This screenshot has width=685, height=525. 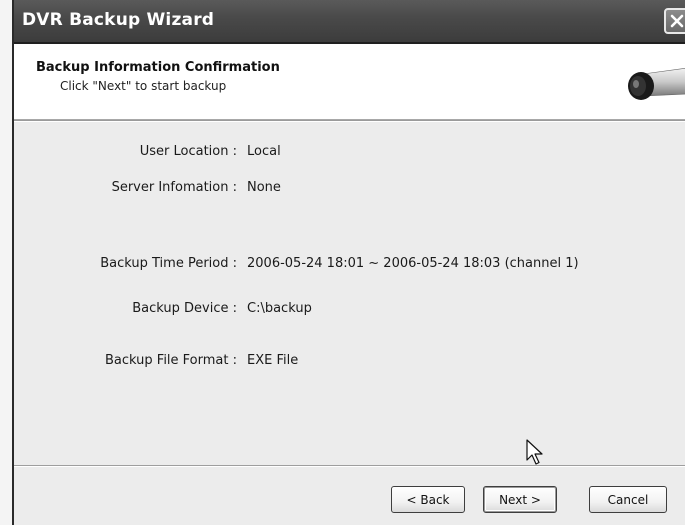 What do you see at coordinates (118, 20) in the screenshot?
I see `window-title: DVR Backup Wizard` at bounding box center [118, 20].